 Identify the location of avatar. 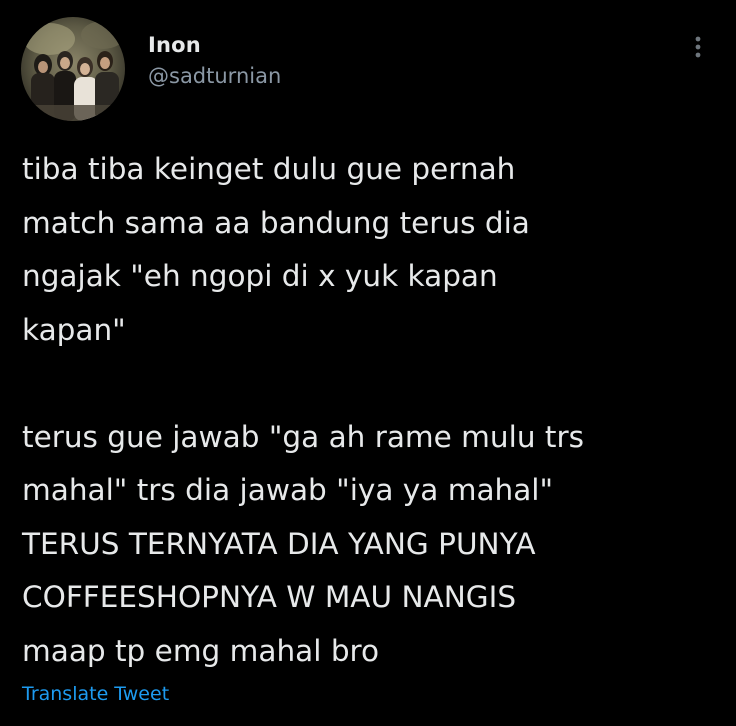
(73, 69).